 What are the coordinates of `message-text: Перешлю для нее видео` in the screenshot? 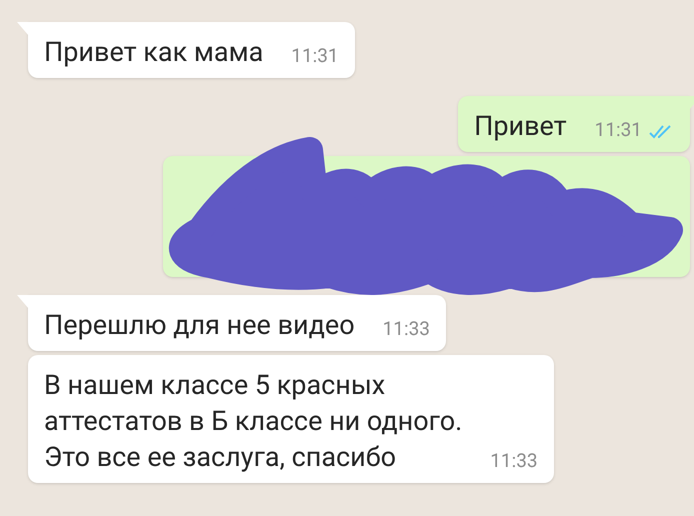 It's located at (199, 325).